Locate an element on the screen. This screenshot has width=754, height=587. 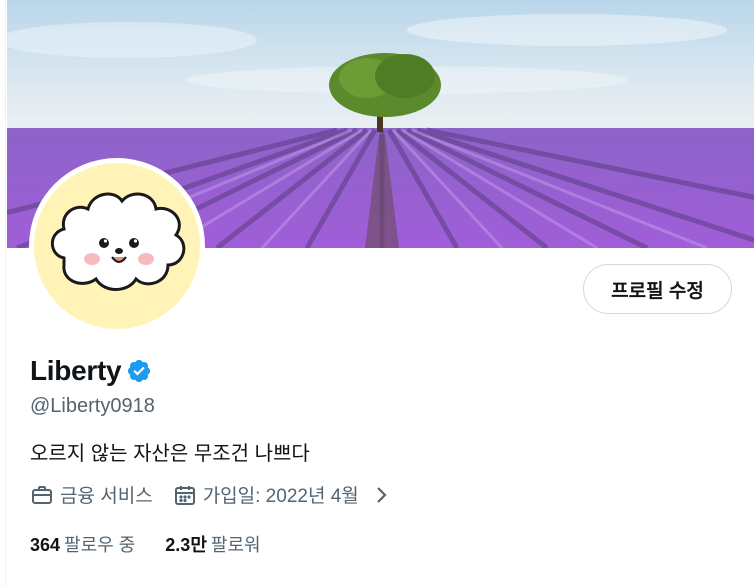
briefcase-icon is located at coordinates (42, 495).